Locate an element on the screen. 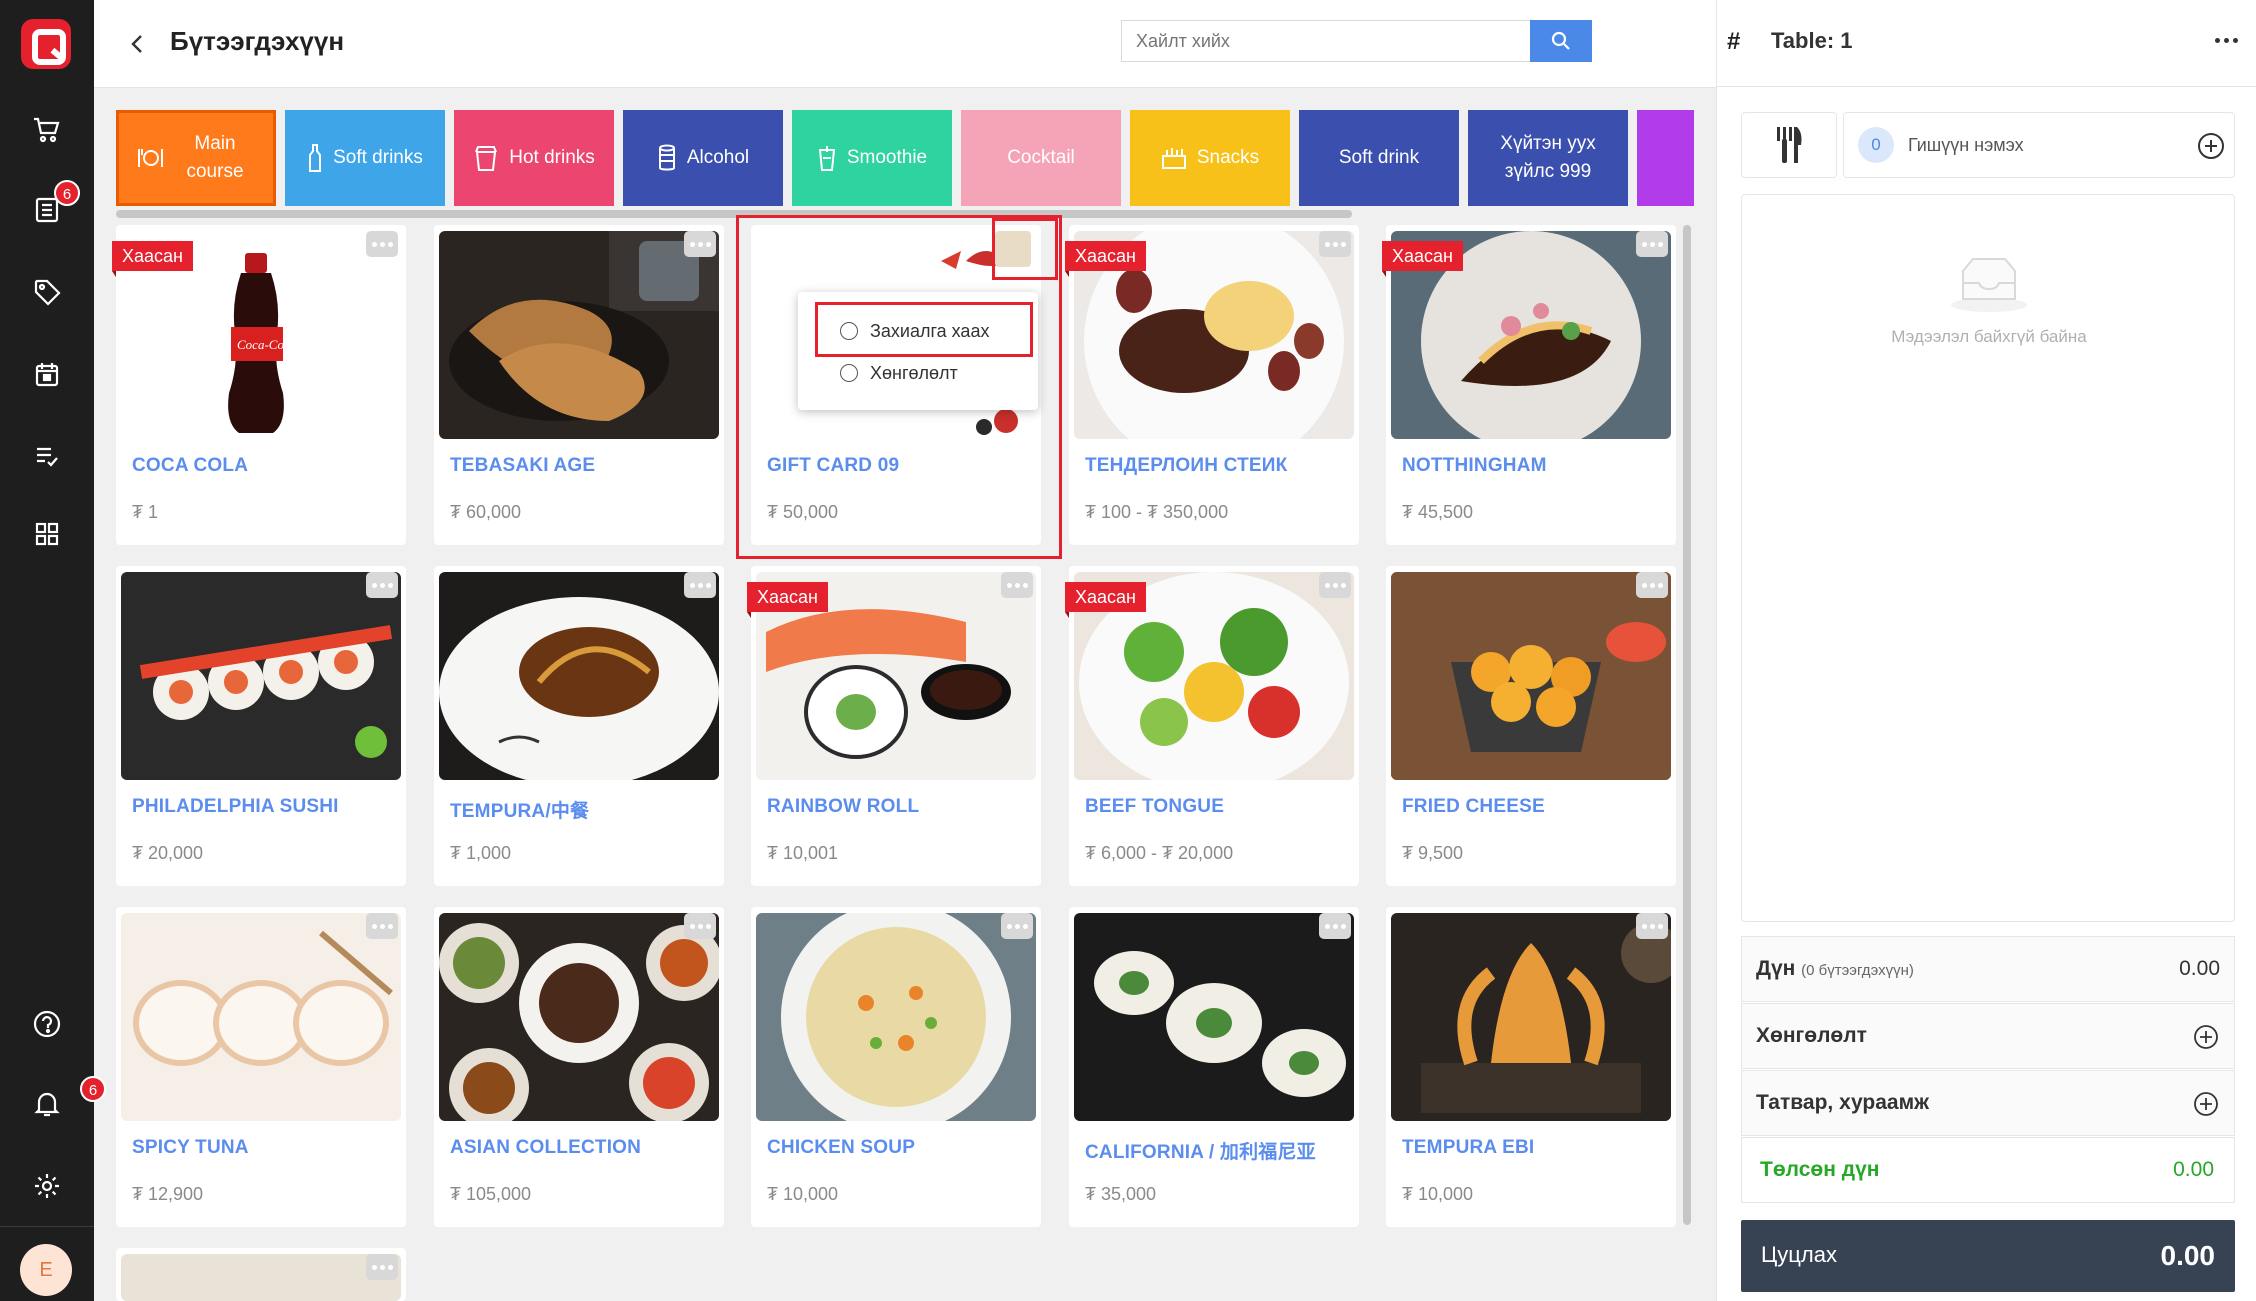 The image size is (2256, 1301). product-card-tempura: TEMPURA/中餐 ₮ 1,000 is located at coordinates (579, 726).